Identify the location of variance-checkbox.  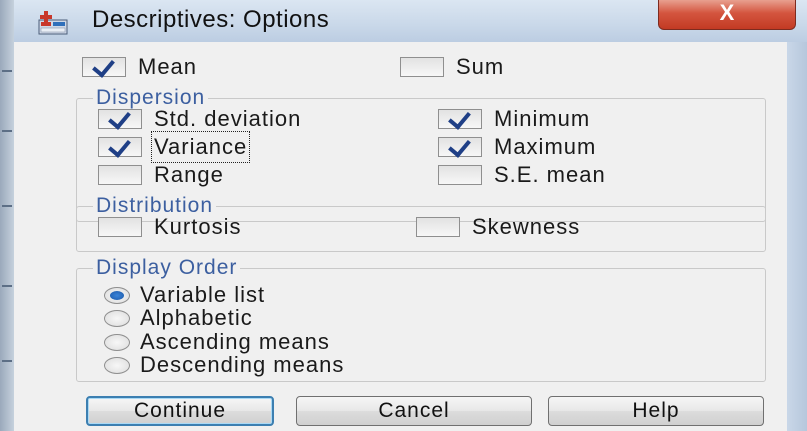
(120, 147).